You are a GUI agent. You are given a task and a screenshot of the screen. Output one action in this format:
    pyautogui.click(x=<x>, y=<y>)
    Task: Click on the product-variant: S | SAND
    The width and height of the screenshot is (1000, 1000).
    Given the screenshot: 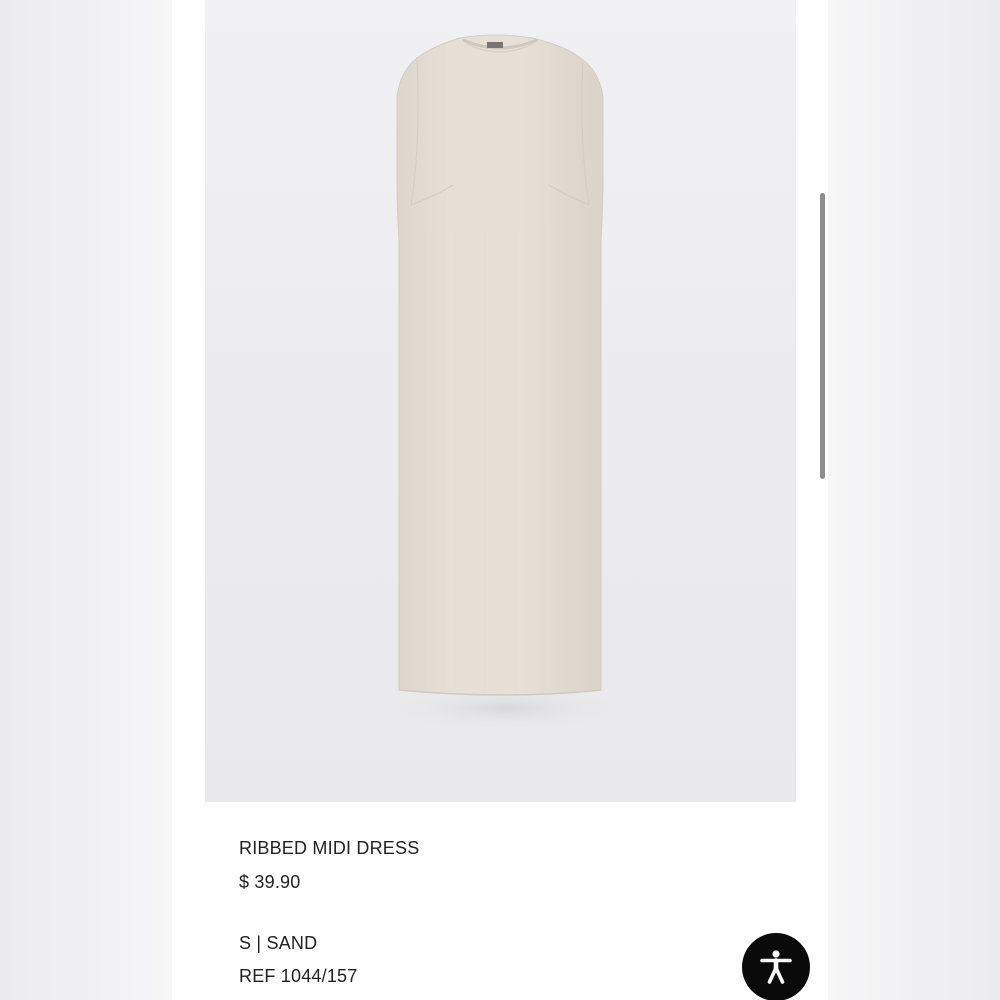 What is the action you would take?
    pyautogui.click(x=278, y=943)
    